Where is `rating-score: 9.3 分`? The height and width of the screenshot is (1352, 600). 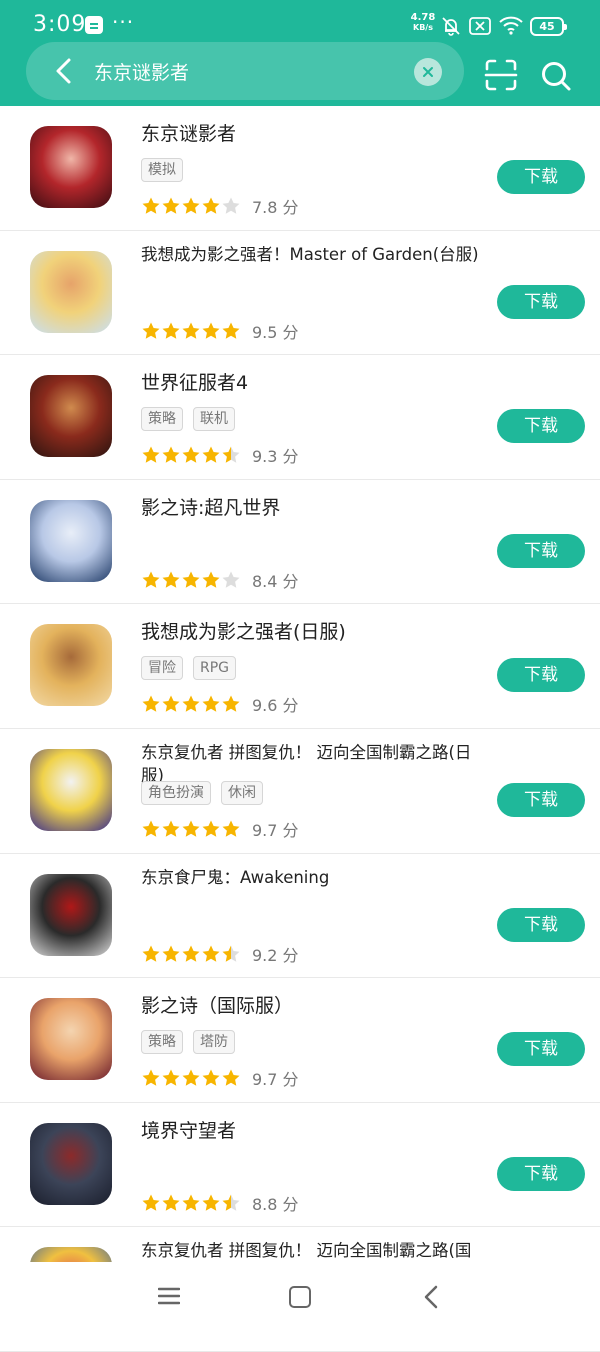 rating-score: 9.3 分 is located at coordinates (275, 457).